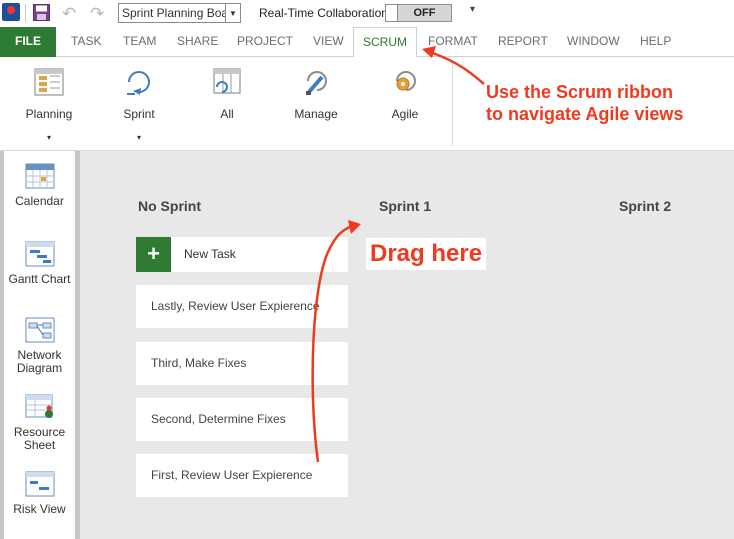 The width and height of the screenshot is (734, 539). I want to click on column-header-sprint-2: Sprint 2, so click(645, 206).